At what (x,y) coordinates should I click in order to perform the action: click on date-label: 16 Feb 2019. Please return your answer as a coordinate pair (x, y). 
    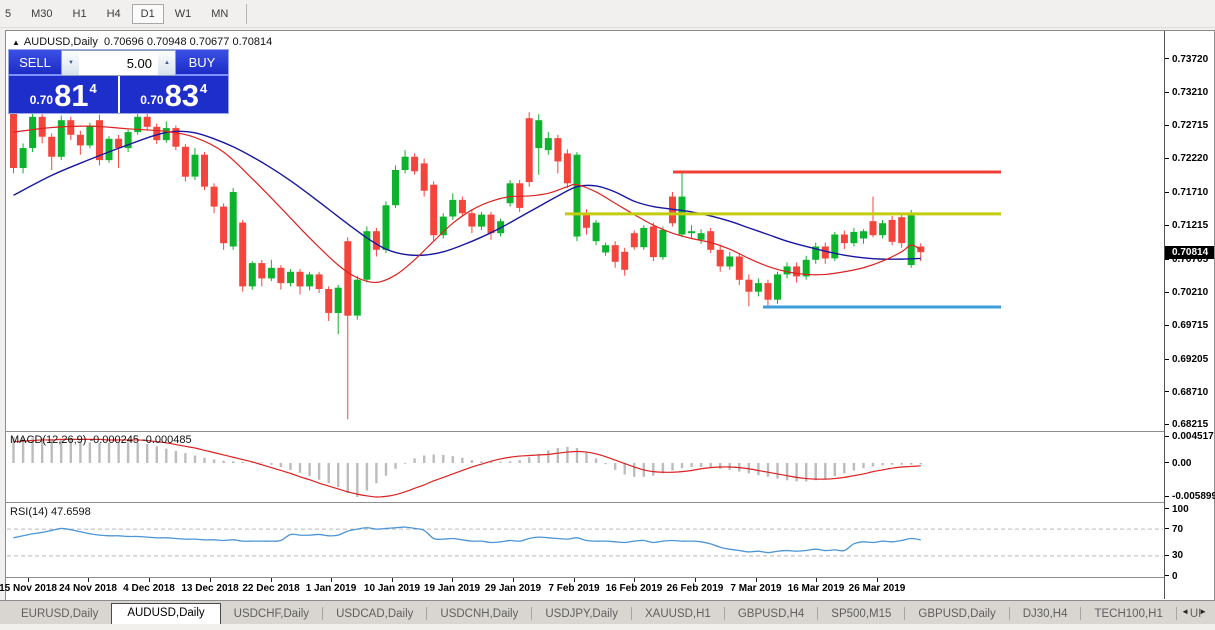
    Looking at the image, I should click on (634, 588).